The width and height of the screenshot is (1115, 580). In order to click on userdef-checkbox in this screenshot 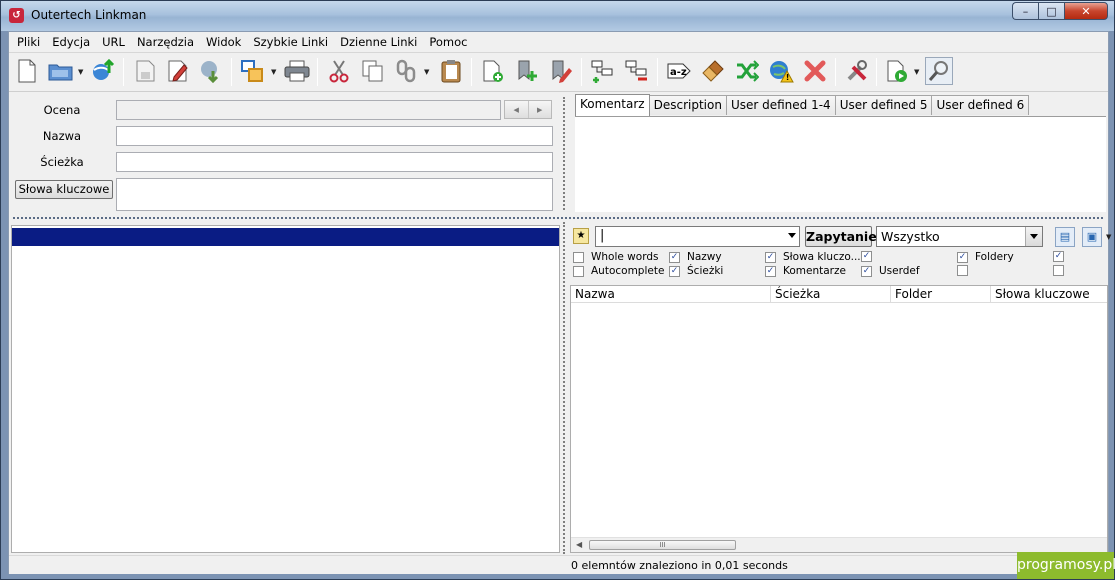, I will do `click(866, 271)`.